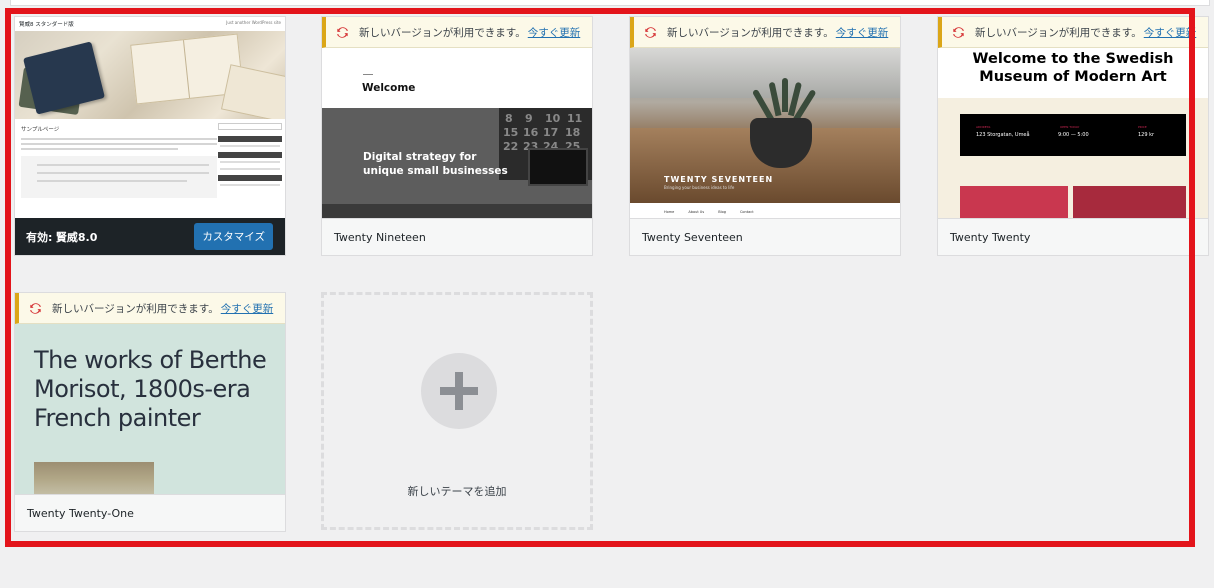 The height and width of the screenshot is (588, 1214). I want to click on theme-name: Twenty Seventeen, so click(692, 237).